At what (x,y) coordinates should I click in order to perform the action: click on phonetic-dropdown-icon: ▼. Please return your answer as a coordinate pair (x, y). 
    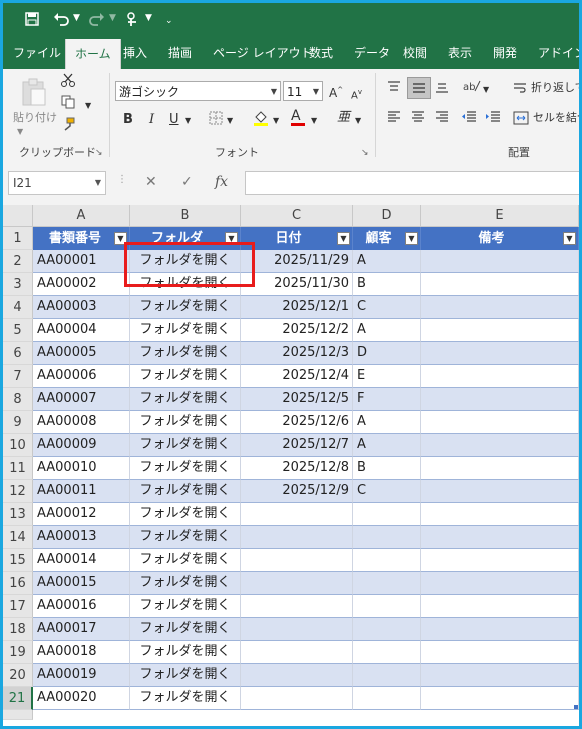
    Looking at the image, I should click on (358, 121).